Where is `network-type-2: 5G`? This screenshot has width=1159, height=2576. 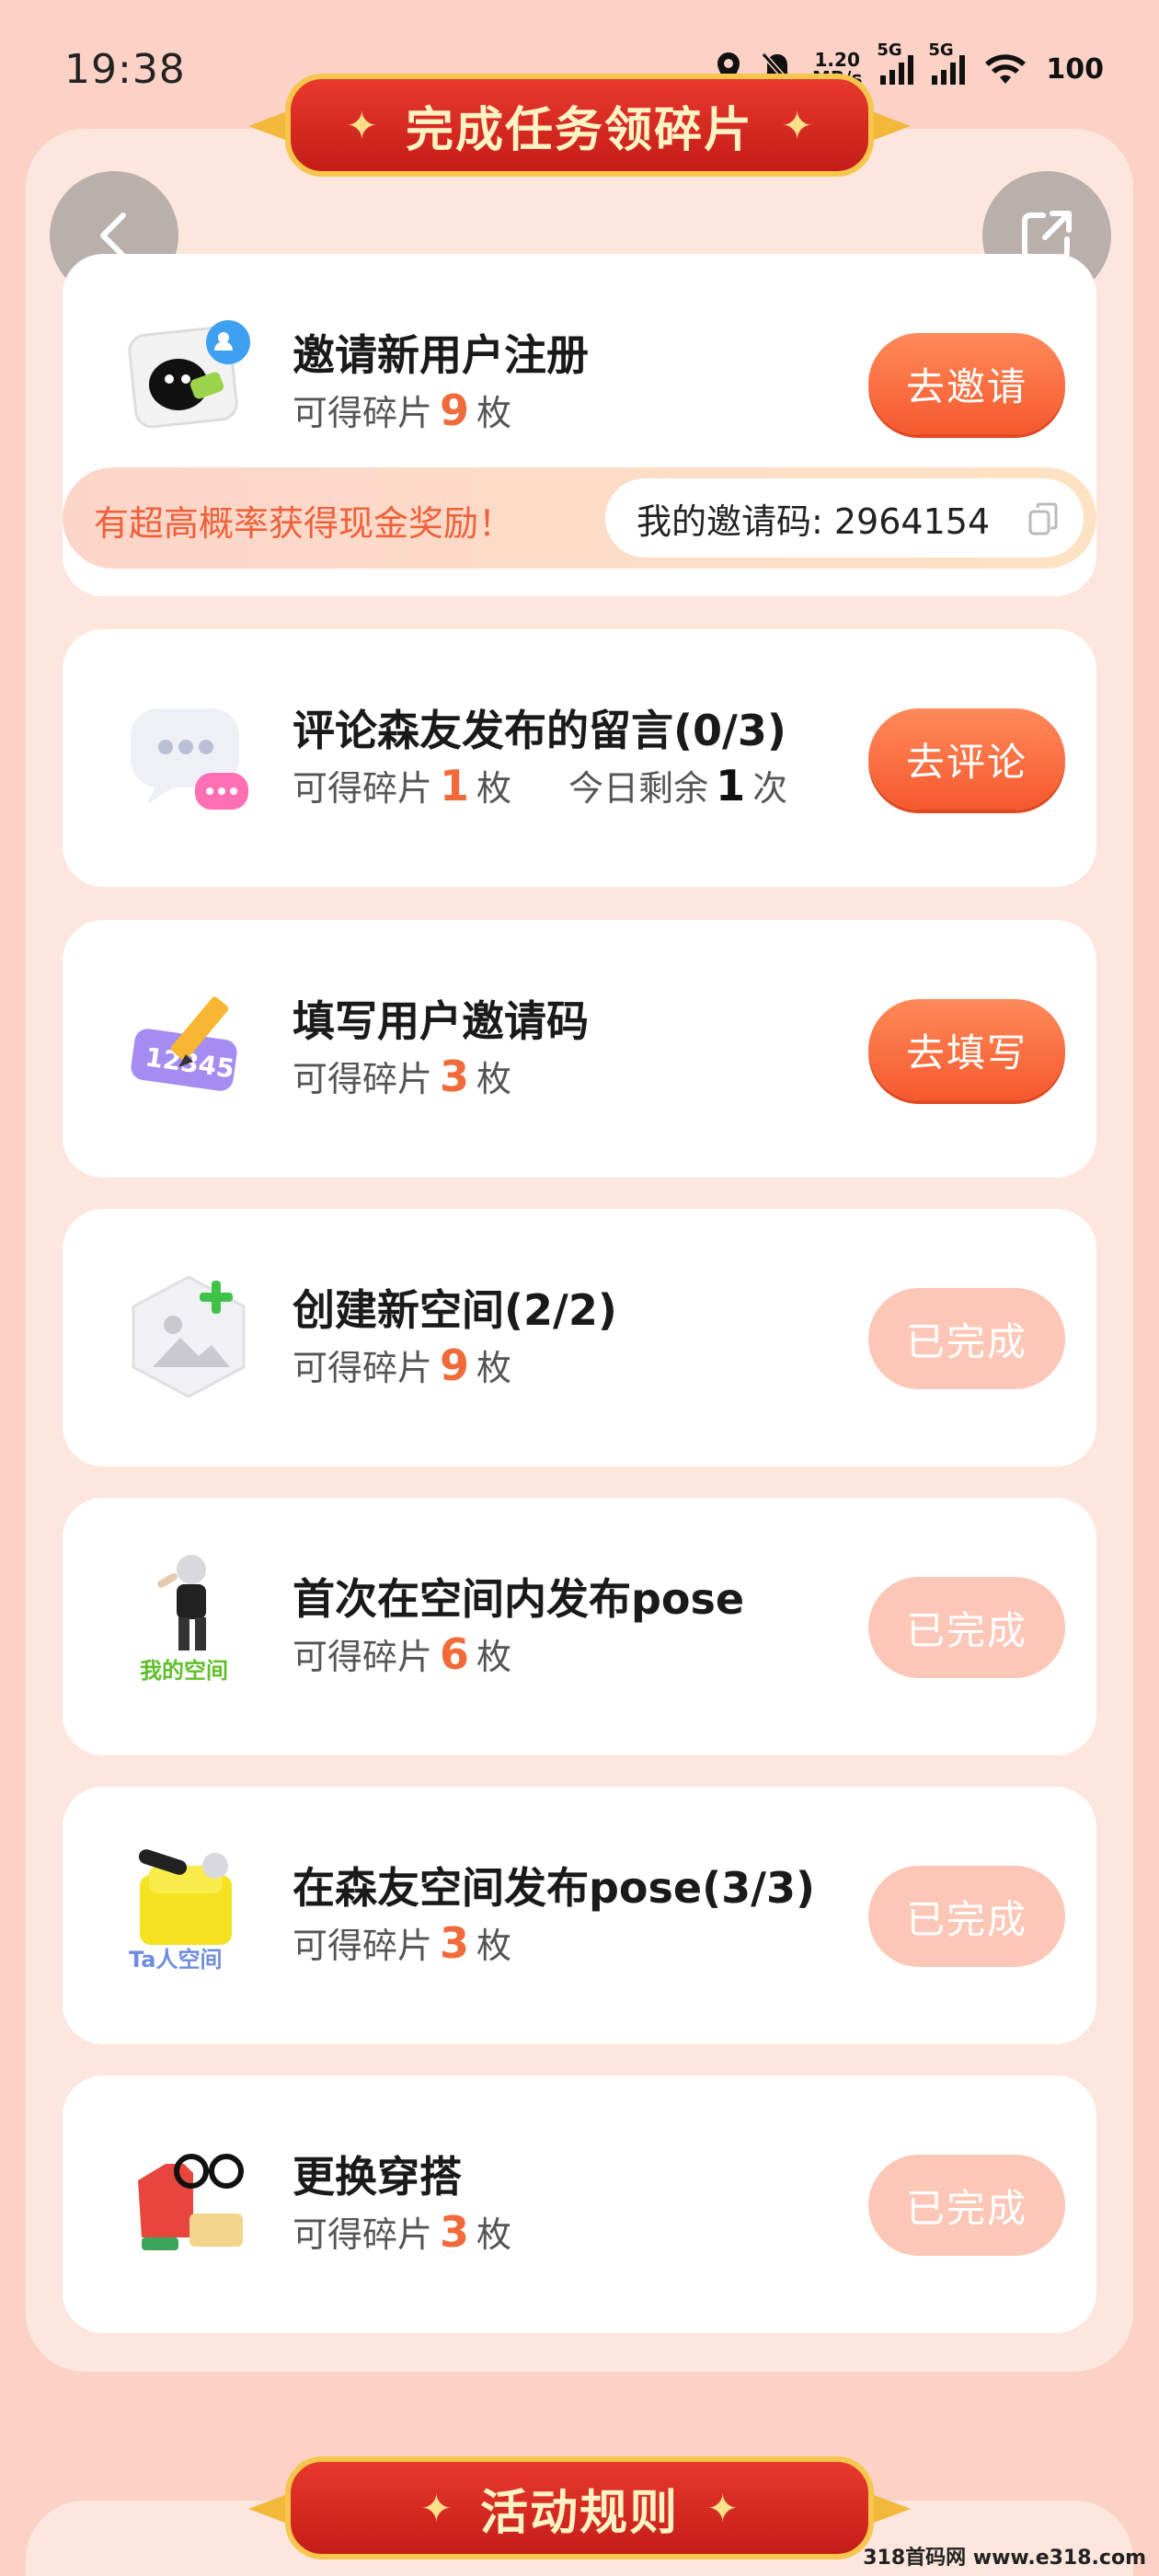
network-type-2: 5G is located at coordinates (941, 50).